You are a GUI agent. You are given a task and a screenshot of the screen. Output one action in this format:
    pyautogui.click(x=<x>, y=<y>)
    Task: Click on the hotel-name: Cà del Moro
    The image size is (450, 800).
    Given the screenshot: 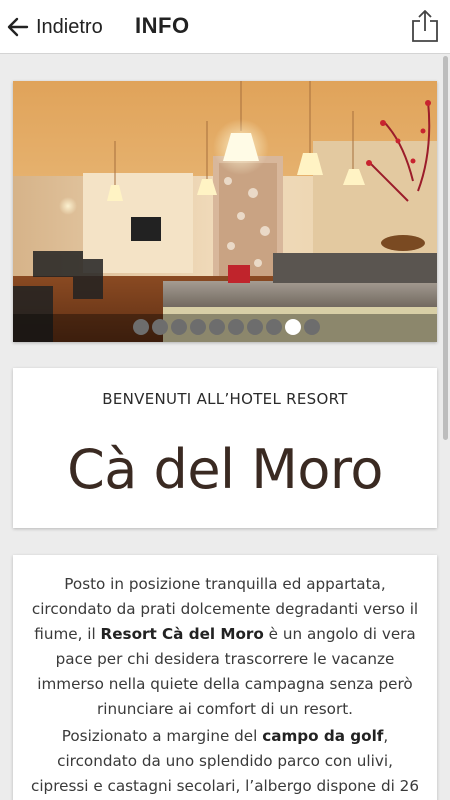 What is the action you would take?
    pyautogui.click(x=225, y=469)
    